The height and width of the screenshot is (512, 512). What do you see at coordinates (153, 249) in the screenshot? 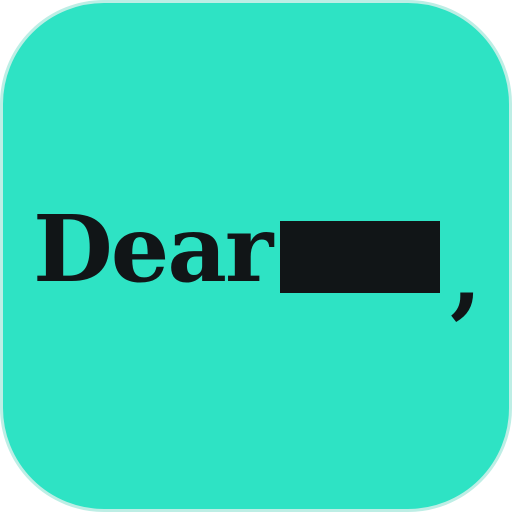
I see `greeting-text: Dear` at bounding box center [153, 249].